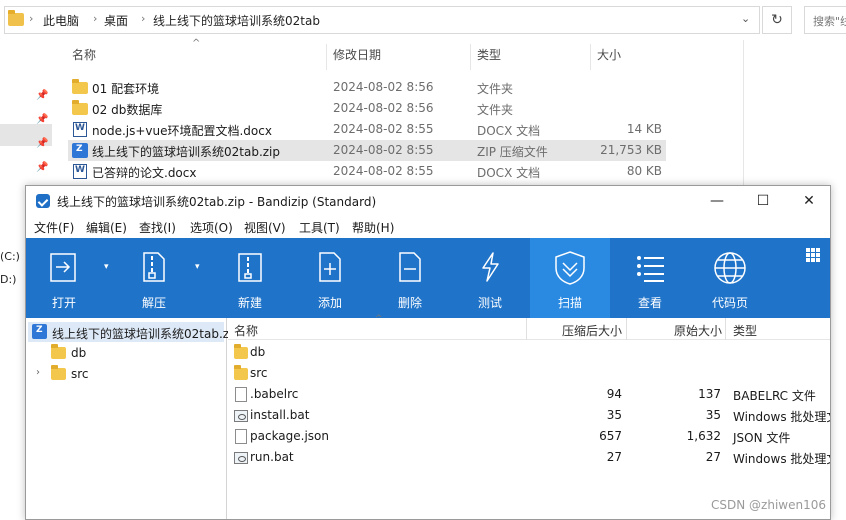  I want to click on file-row: 02 db数据库 2024-08-02 8:56 文件夹, so click(367, 108).